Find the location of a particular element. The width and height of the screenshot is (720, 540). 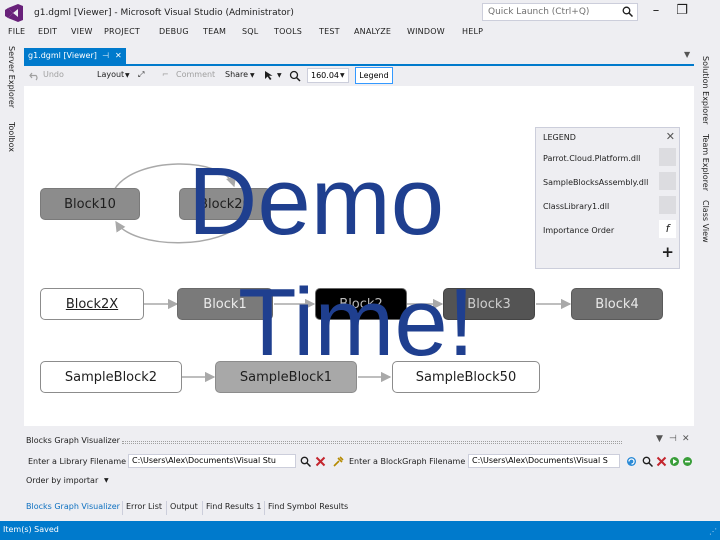

menu-debug: DEBUG is located at coordinates (174, 31).